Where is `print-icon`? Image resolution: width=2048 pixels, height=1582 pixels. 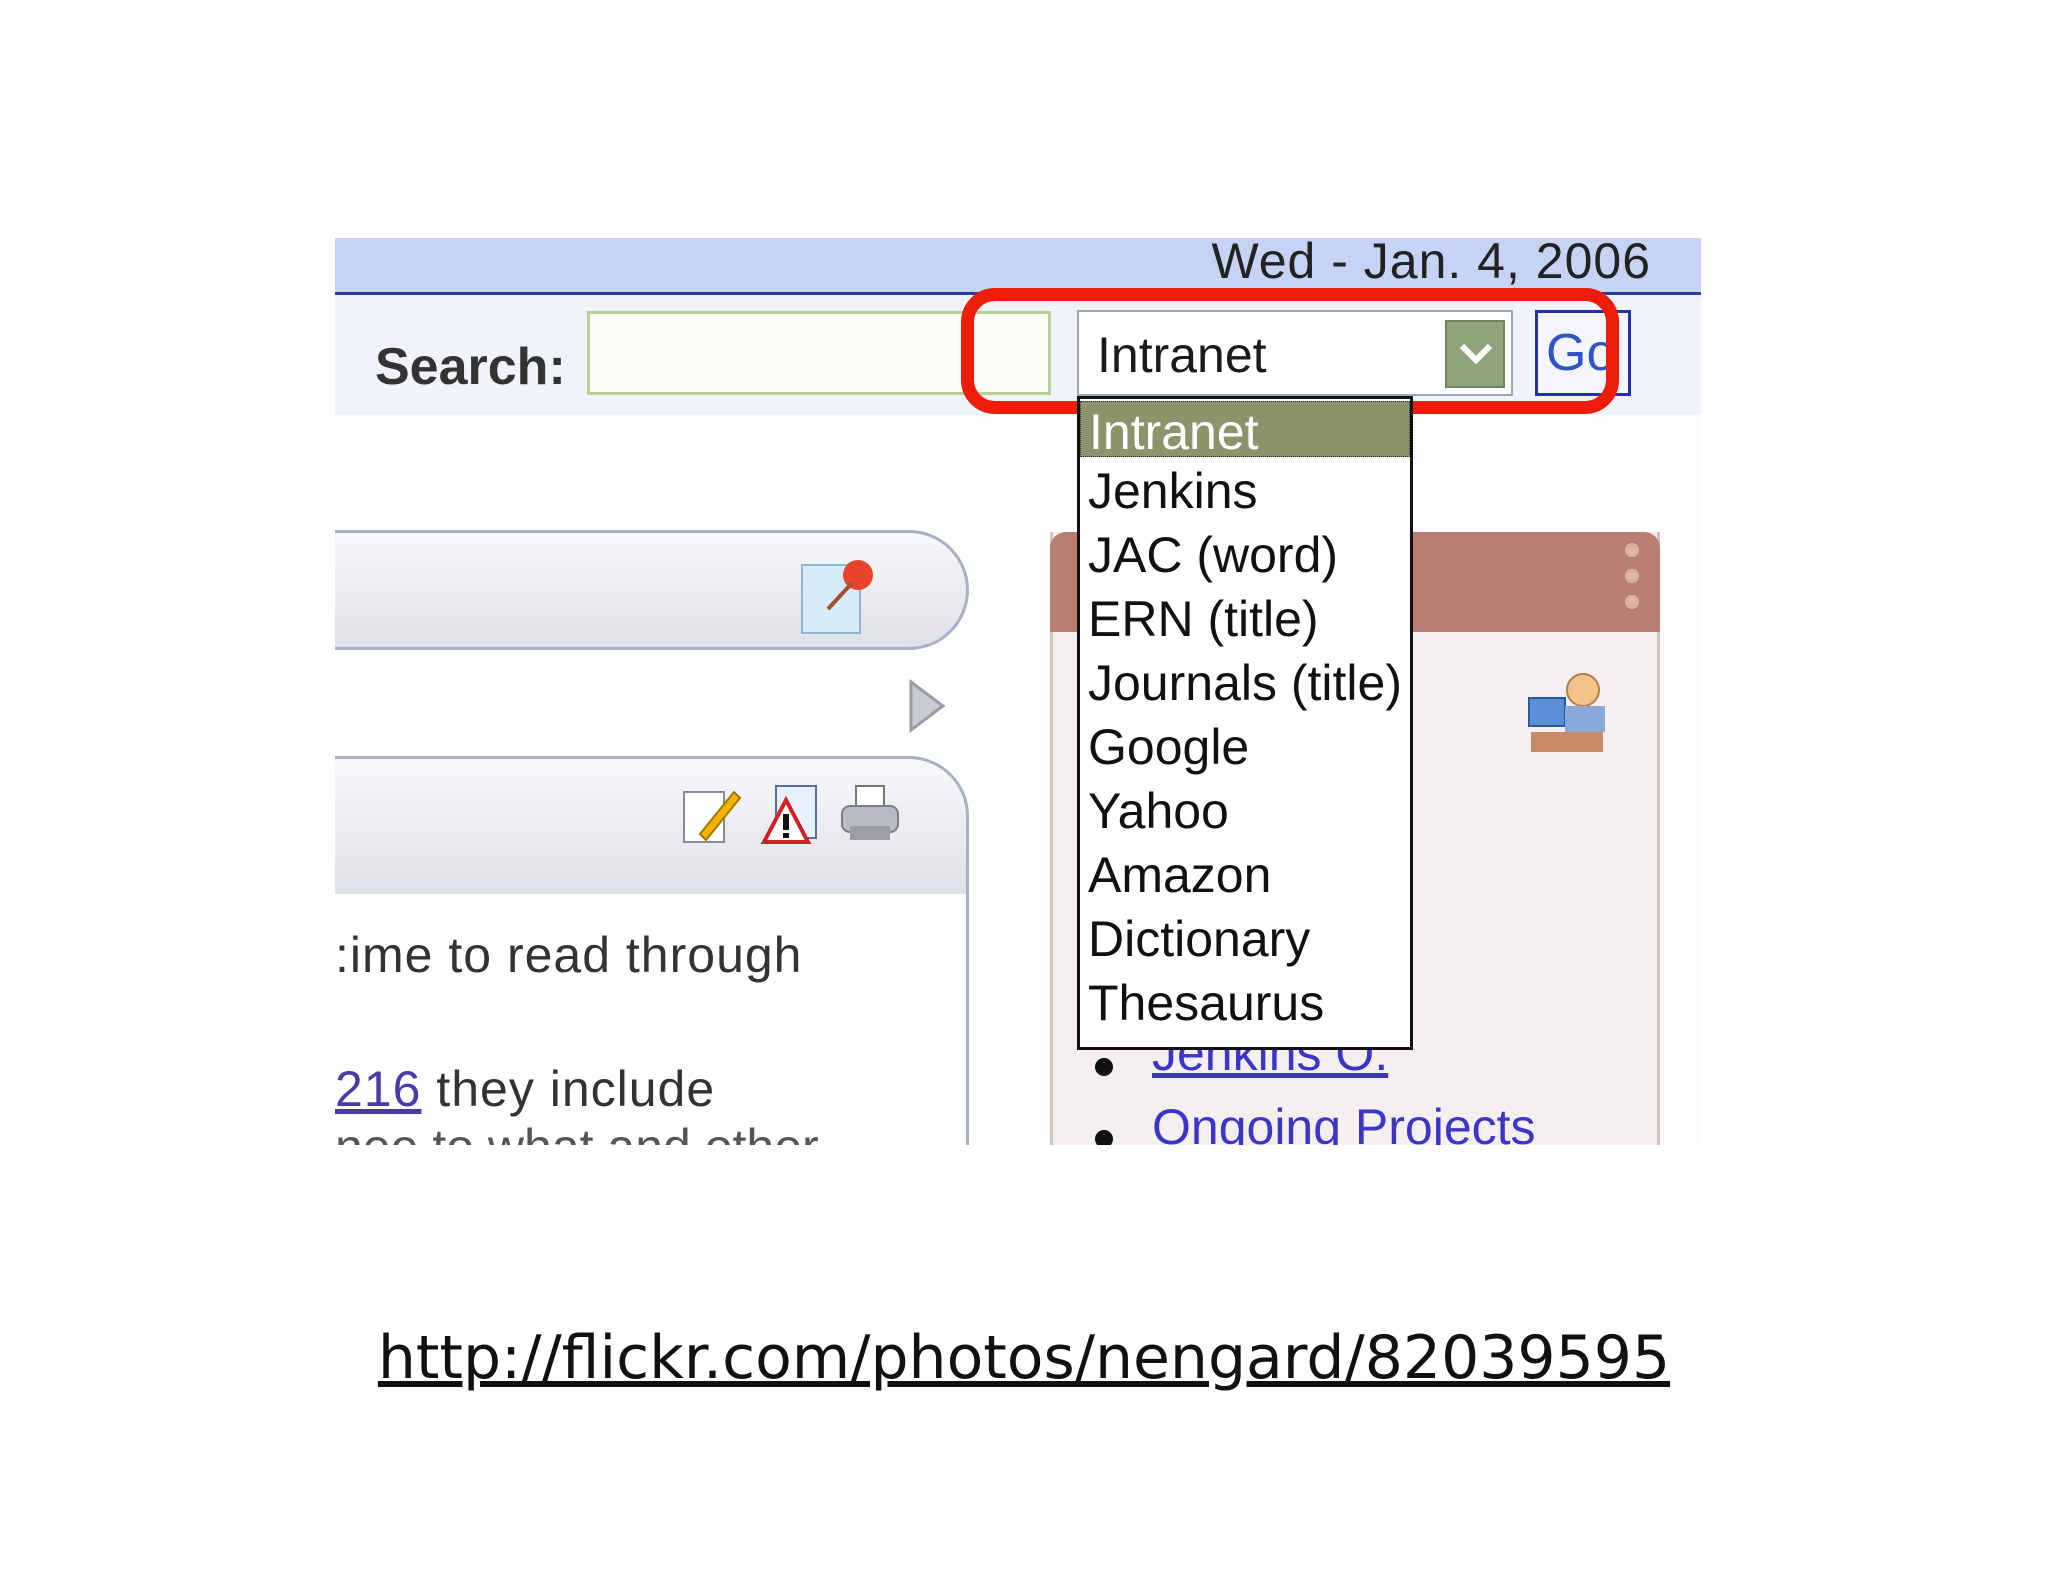 print-icon is located at coordinates (870, 814).